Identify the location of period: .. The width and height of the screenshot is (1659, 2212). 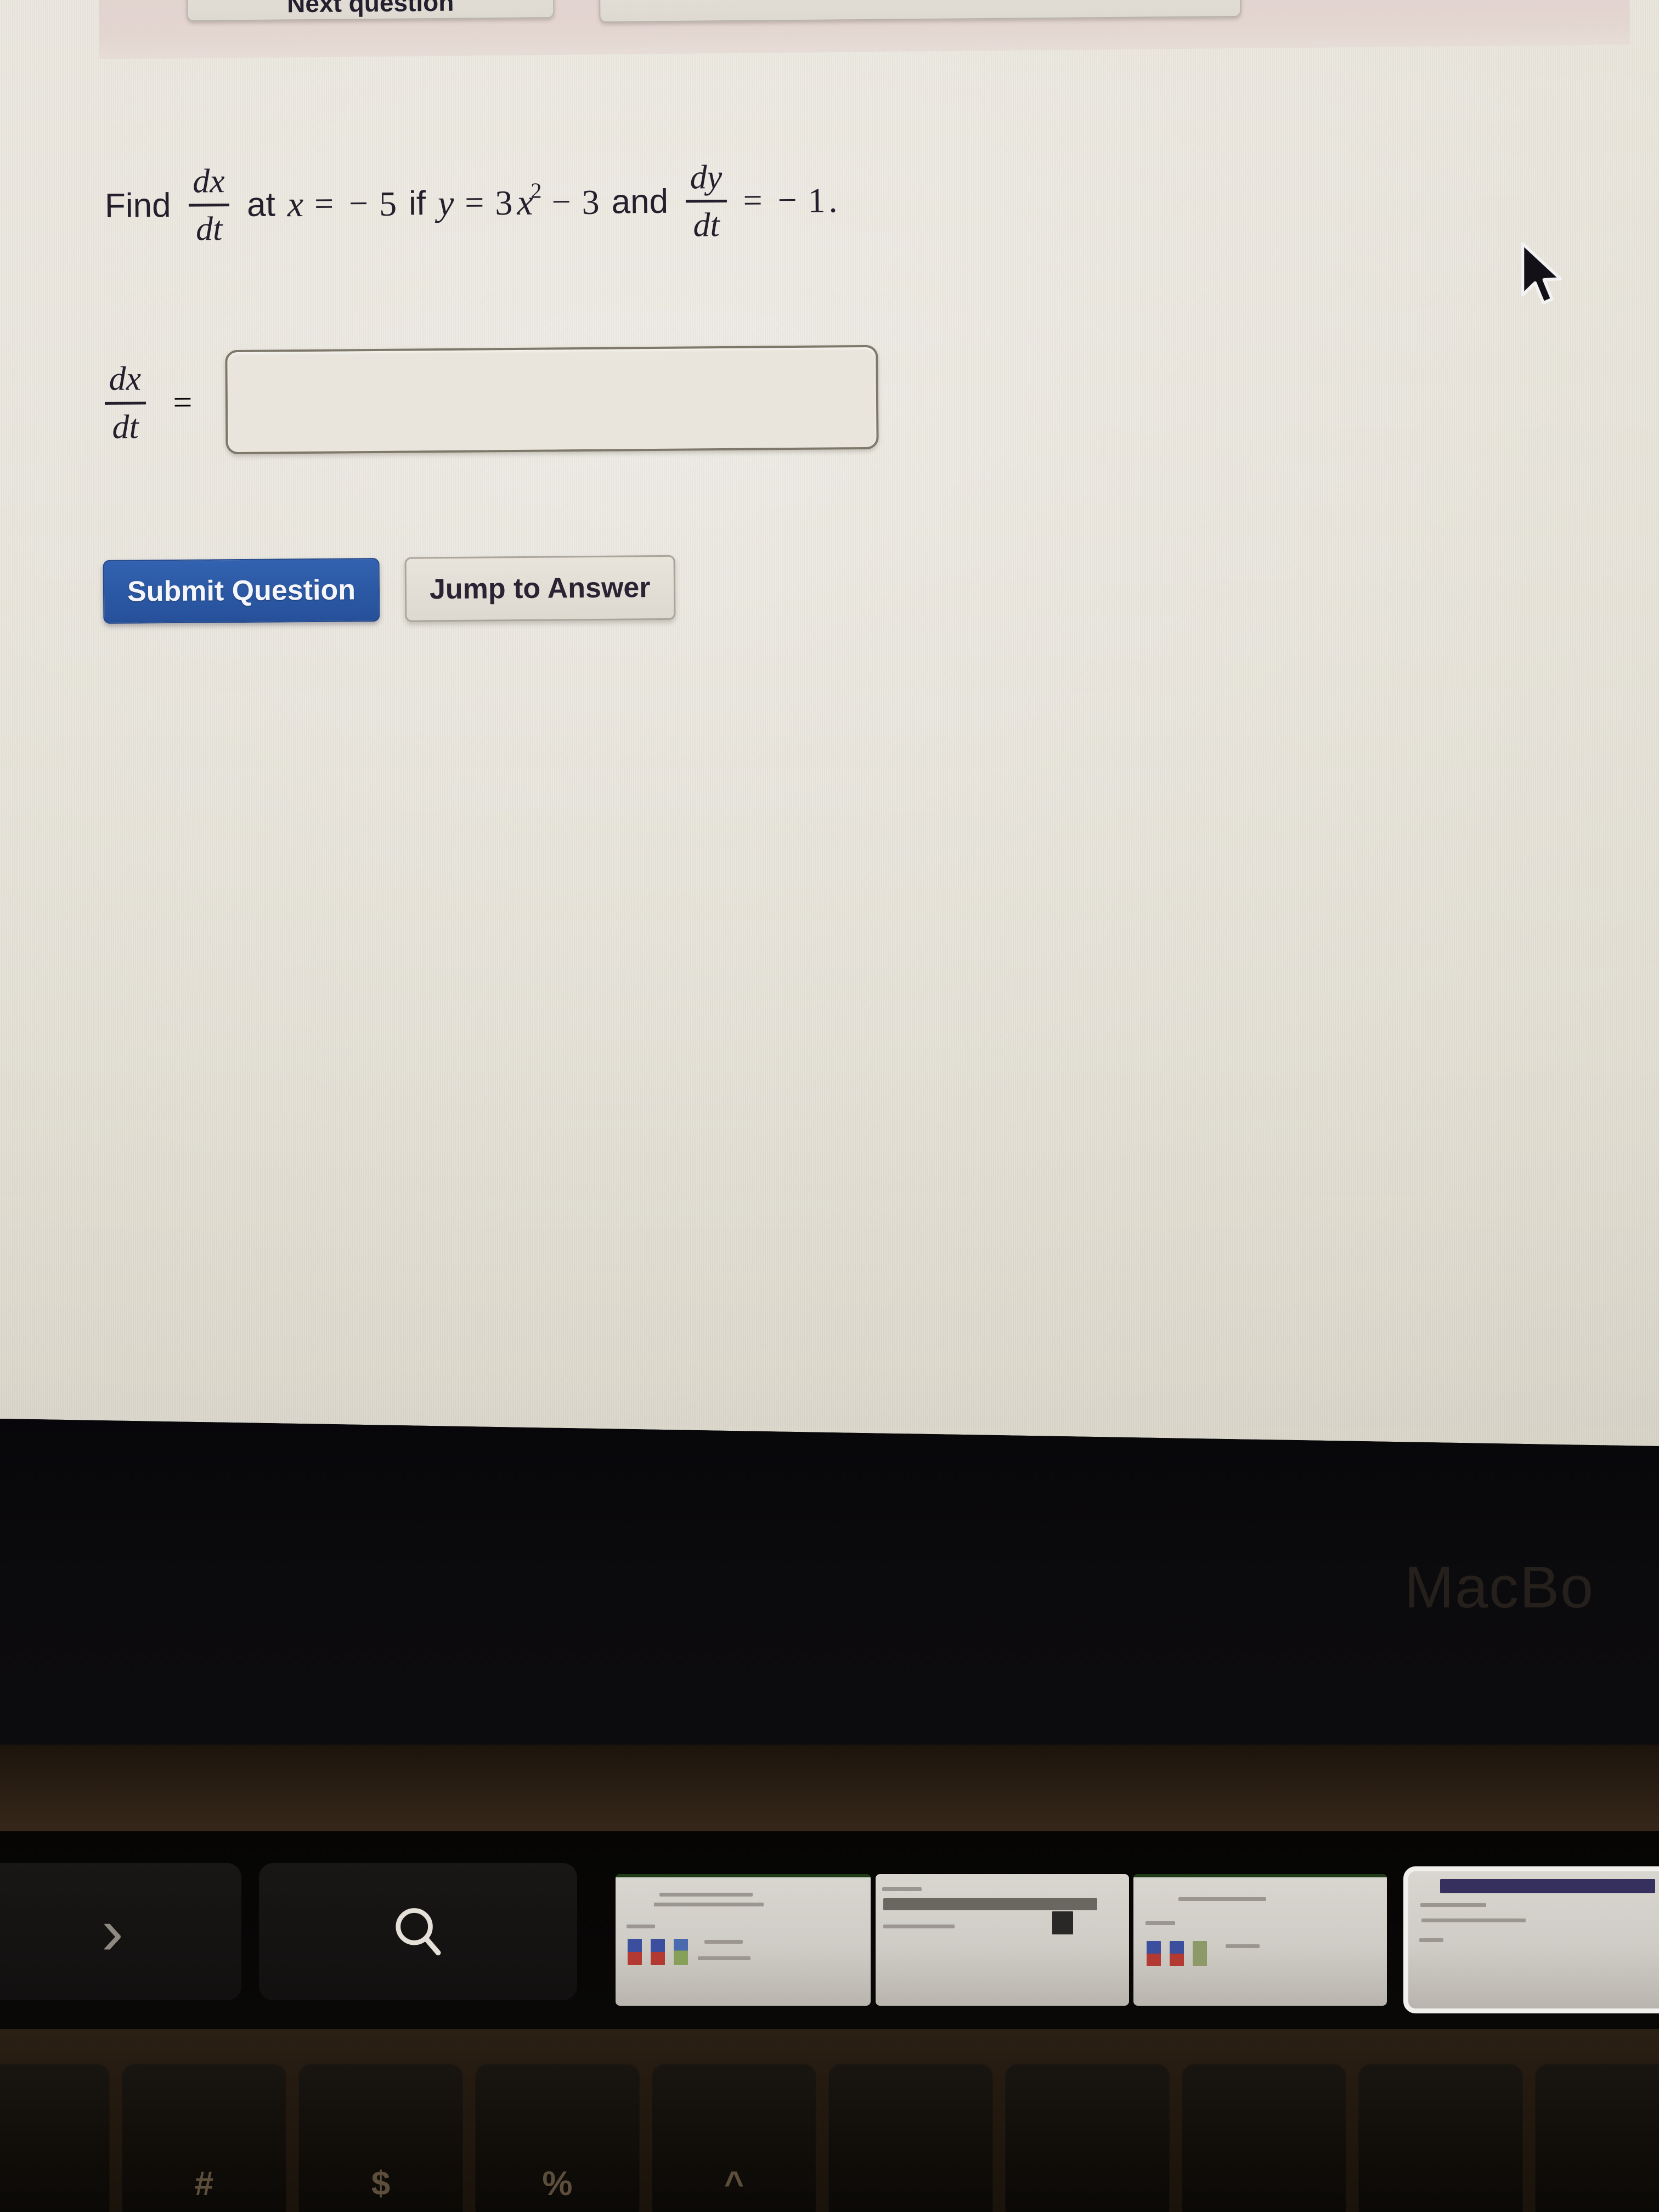
(833, 200).